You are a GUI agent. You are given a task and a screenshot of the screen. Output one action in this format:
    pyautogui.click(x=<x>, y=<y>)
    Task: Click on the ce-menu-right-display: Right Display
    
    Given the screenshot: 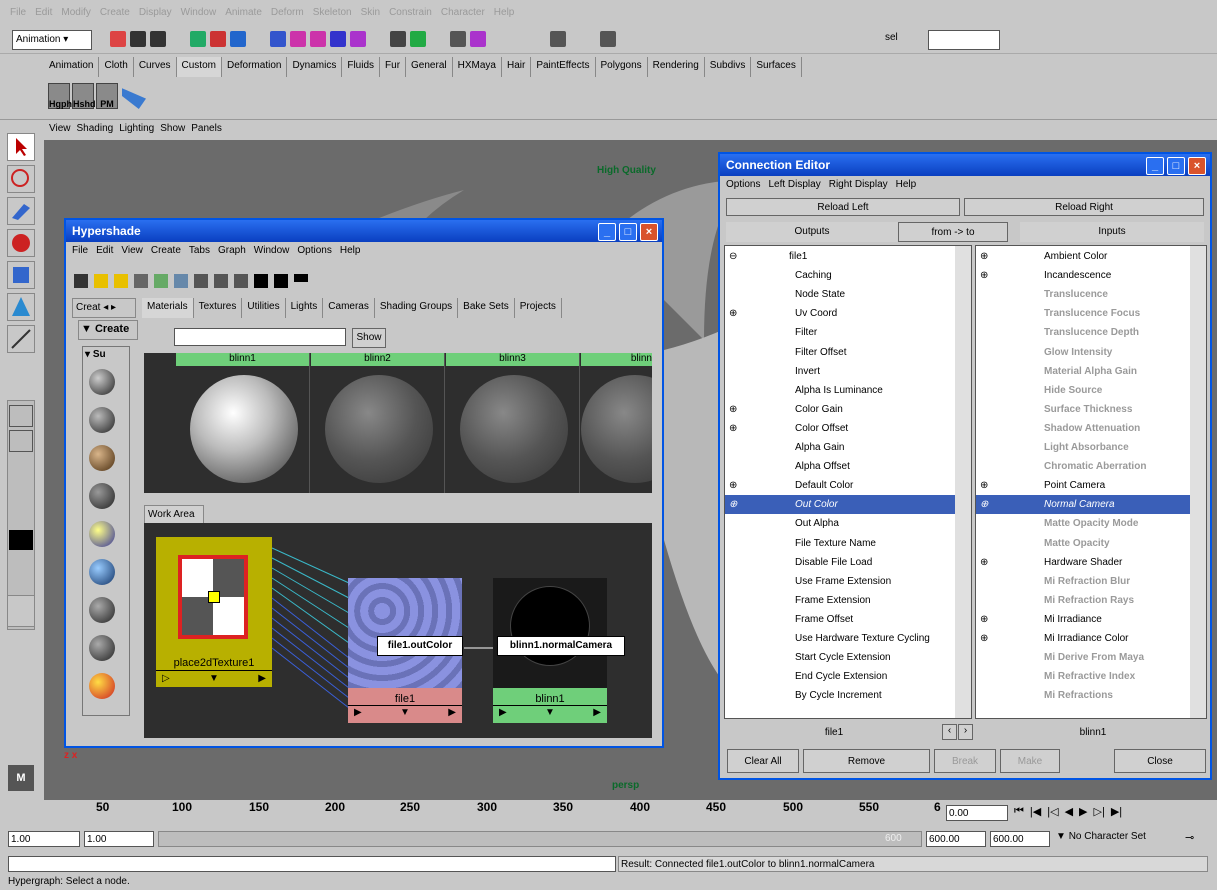 What is the action you would take?
    pyautogui.click(x=858, y=184)
    